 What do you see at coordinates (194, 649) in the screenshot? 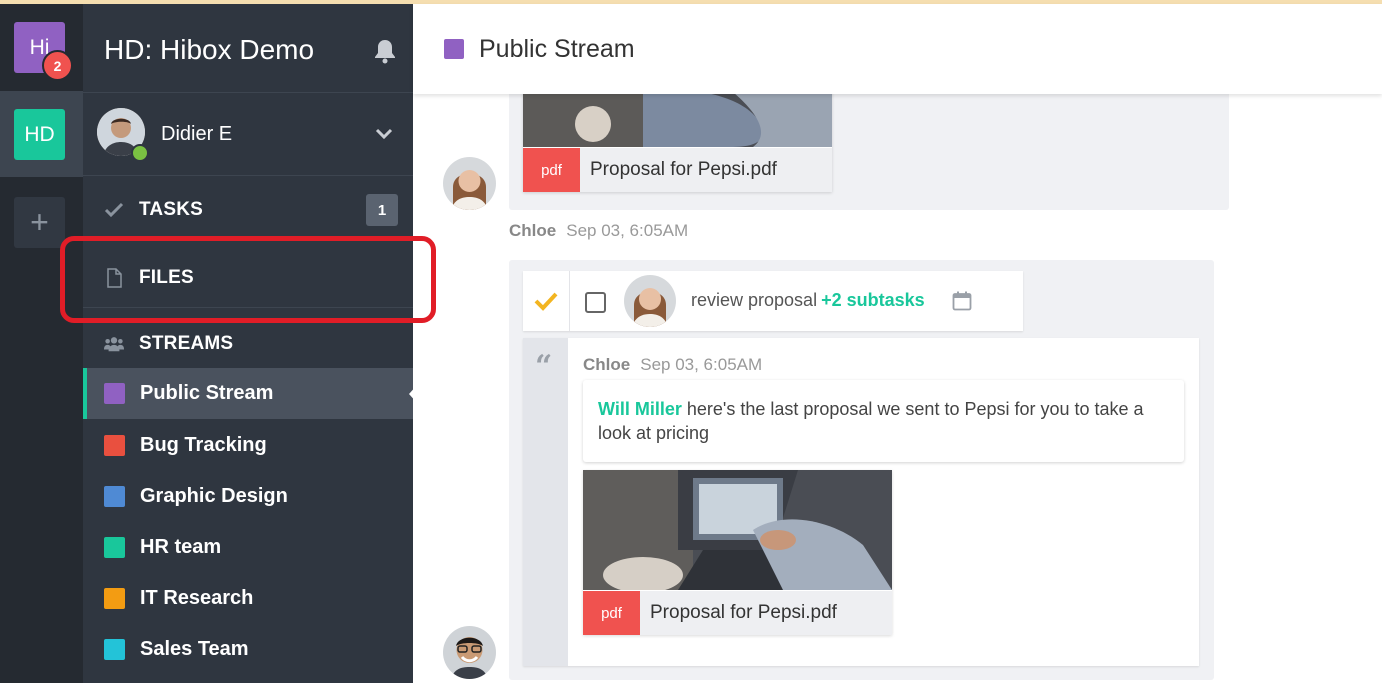
I see `stream-label: Sales Team` at bounding box center [194, 649].